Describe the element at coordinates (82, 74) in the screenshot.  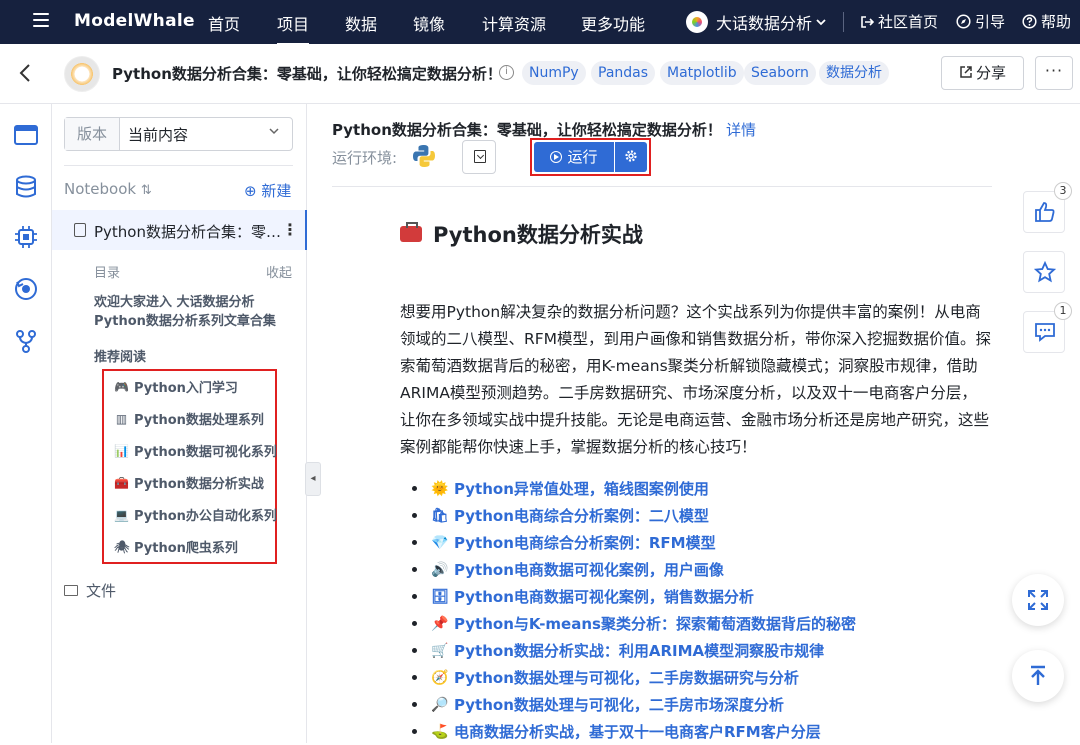
I see `project-logo` at that location.